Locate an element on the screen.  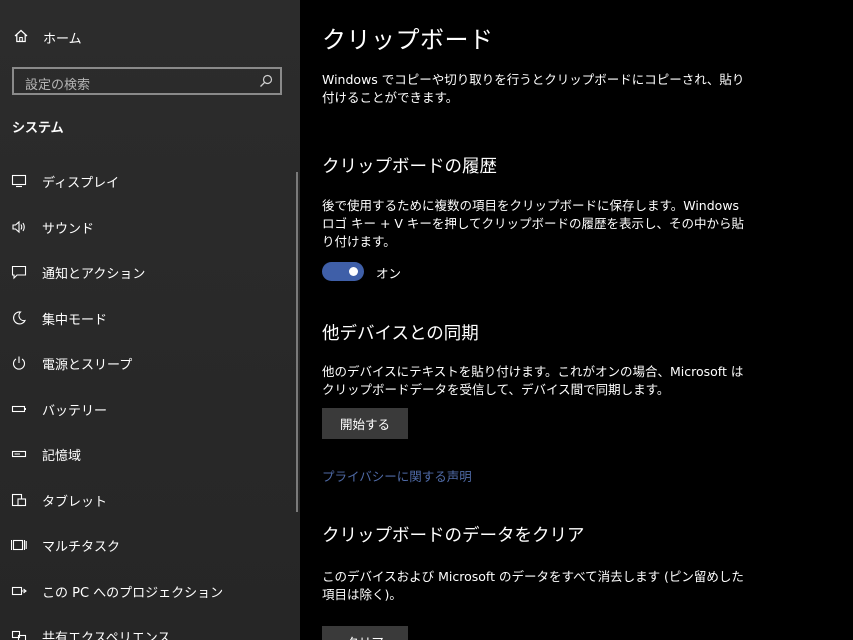
home-nav-item: ホーム is located at coordinates (150, 37).